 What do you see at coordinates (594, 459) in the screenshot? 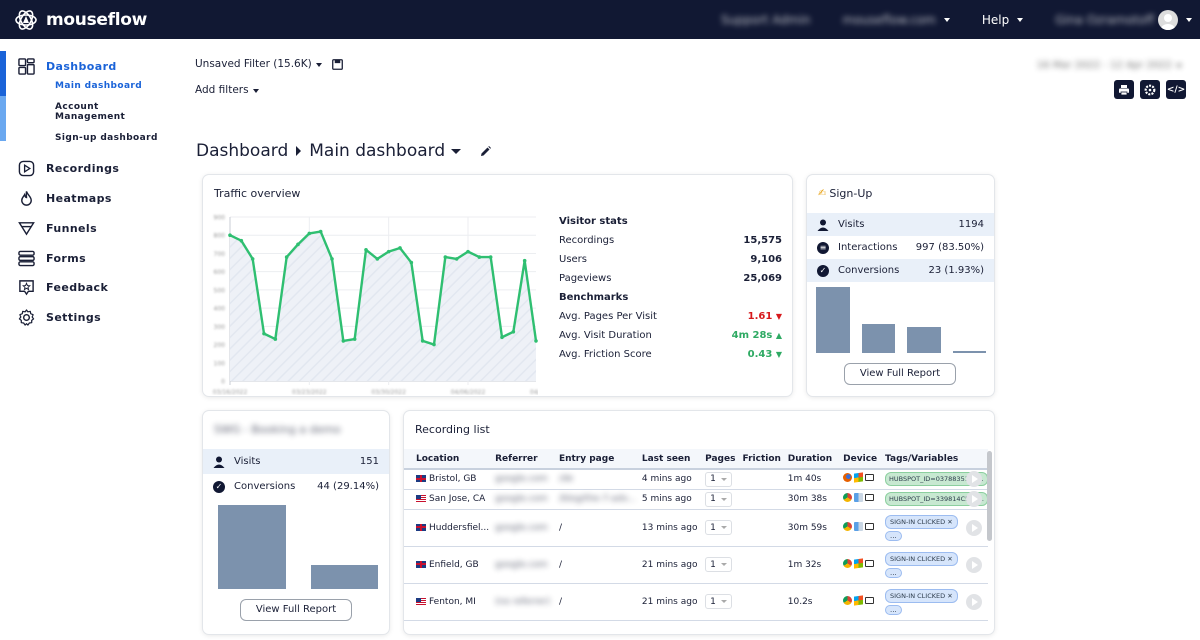
I see `column-header: Entry page` at bounding box center [594, 459].